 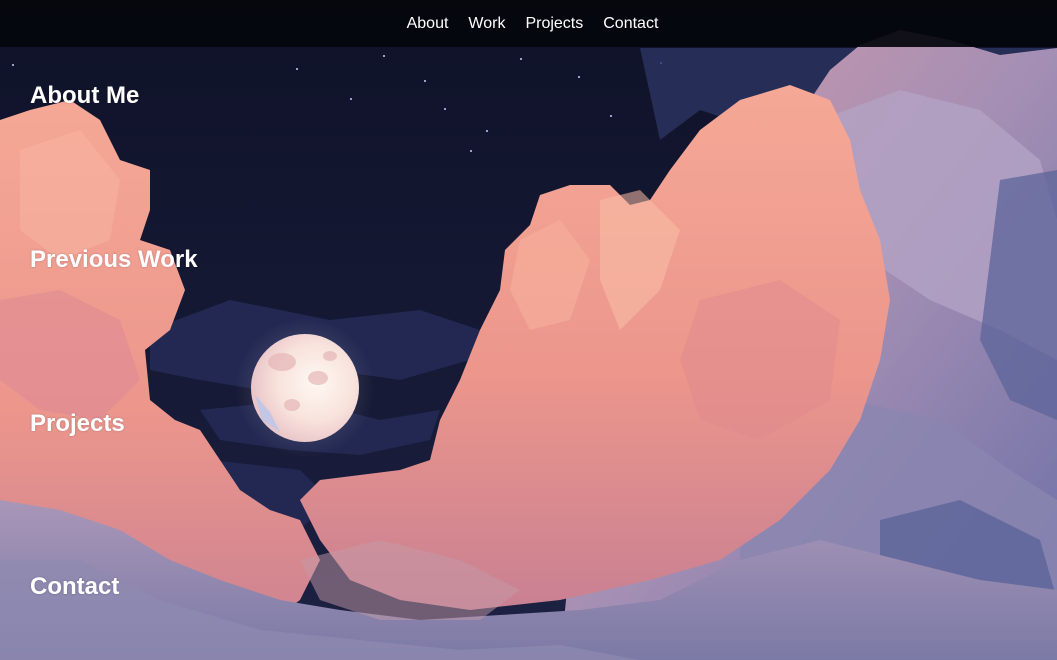 What do you see at coordinates (305, 388) in the screenshot?
I see `moon` at bounding box center [305, 388].